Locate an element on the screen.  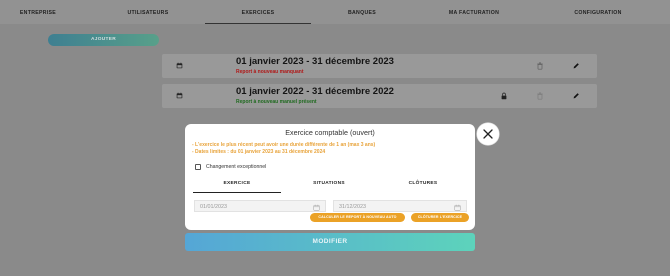
calculate-carryforward-button: CALCULER LE REPORT À NOUVEAU AUTO is located at coordinates (357, 217).